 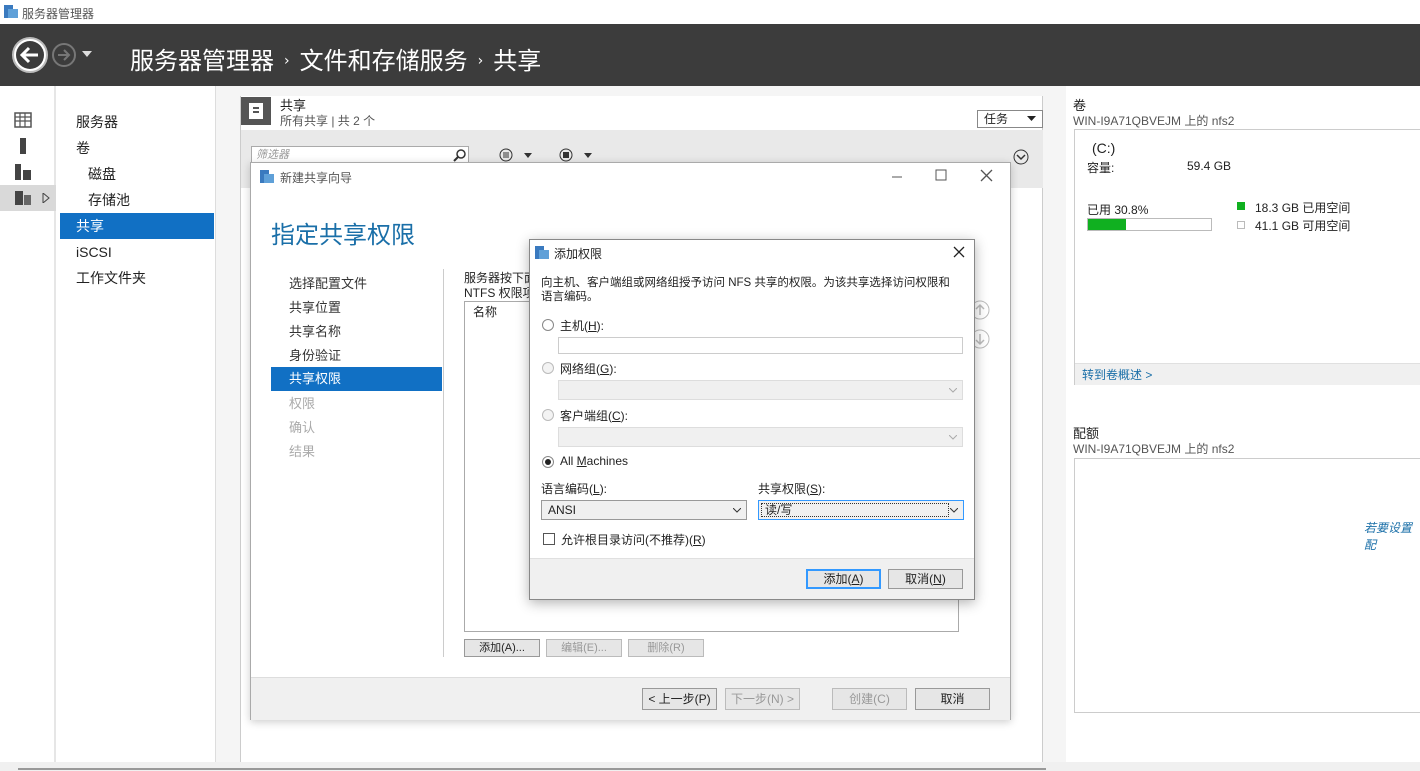 I want to click on query-list-icon, so click(x=516, y=155).